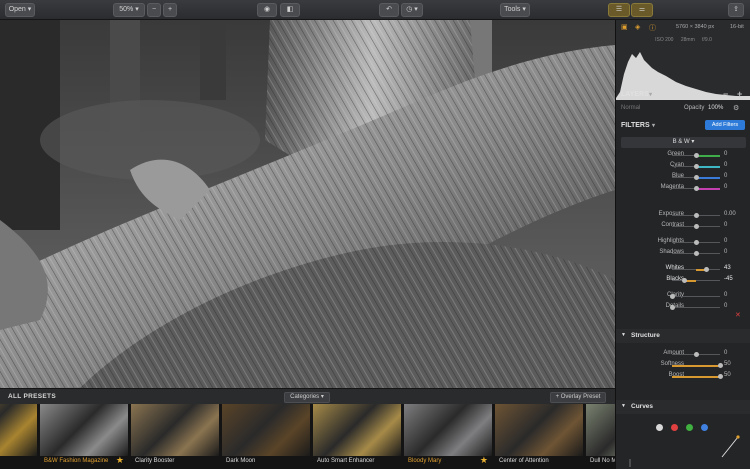 The width and height of the screenshot is (750, 469). What do you see at coordinates (670, 241) in the screenshot?
I see `slider-label: Highlights` at bounding box center [670, 241].